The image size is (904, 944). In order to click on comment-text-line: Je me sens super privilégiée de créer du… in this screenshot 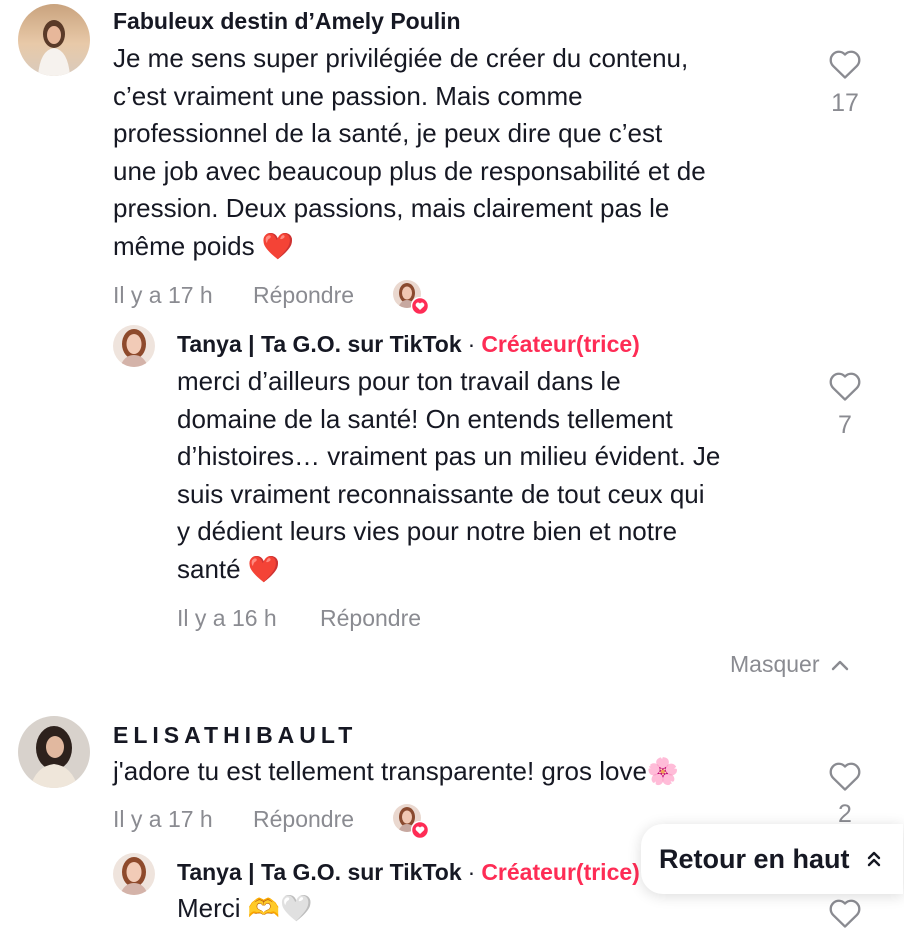, I will do `click(401, 58)`.